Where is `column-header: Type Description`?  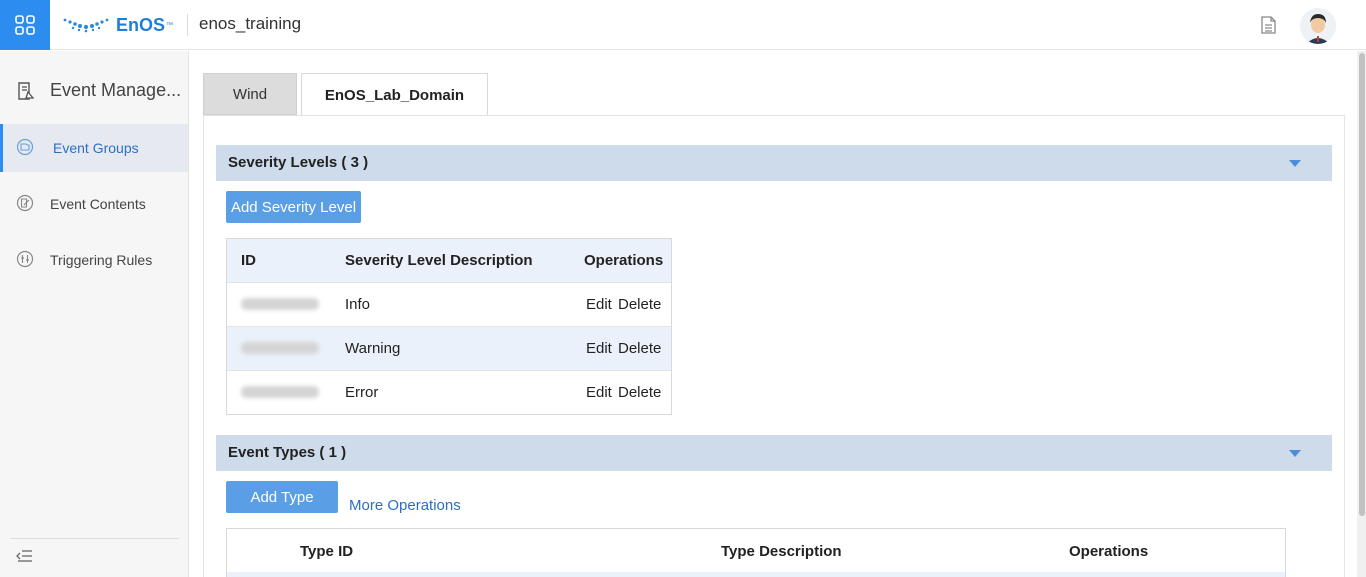
column-header: Type Description is located at coordinates (781, 551).